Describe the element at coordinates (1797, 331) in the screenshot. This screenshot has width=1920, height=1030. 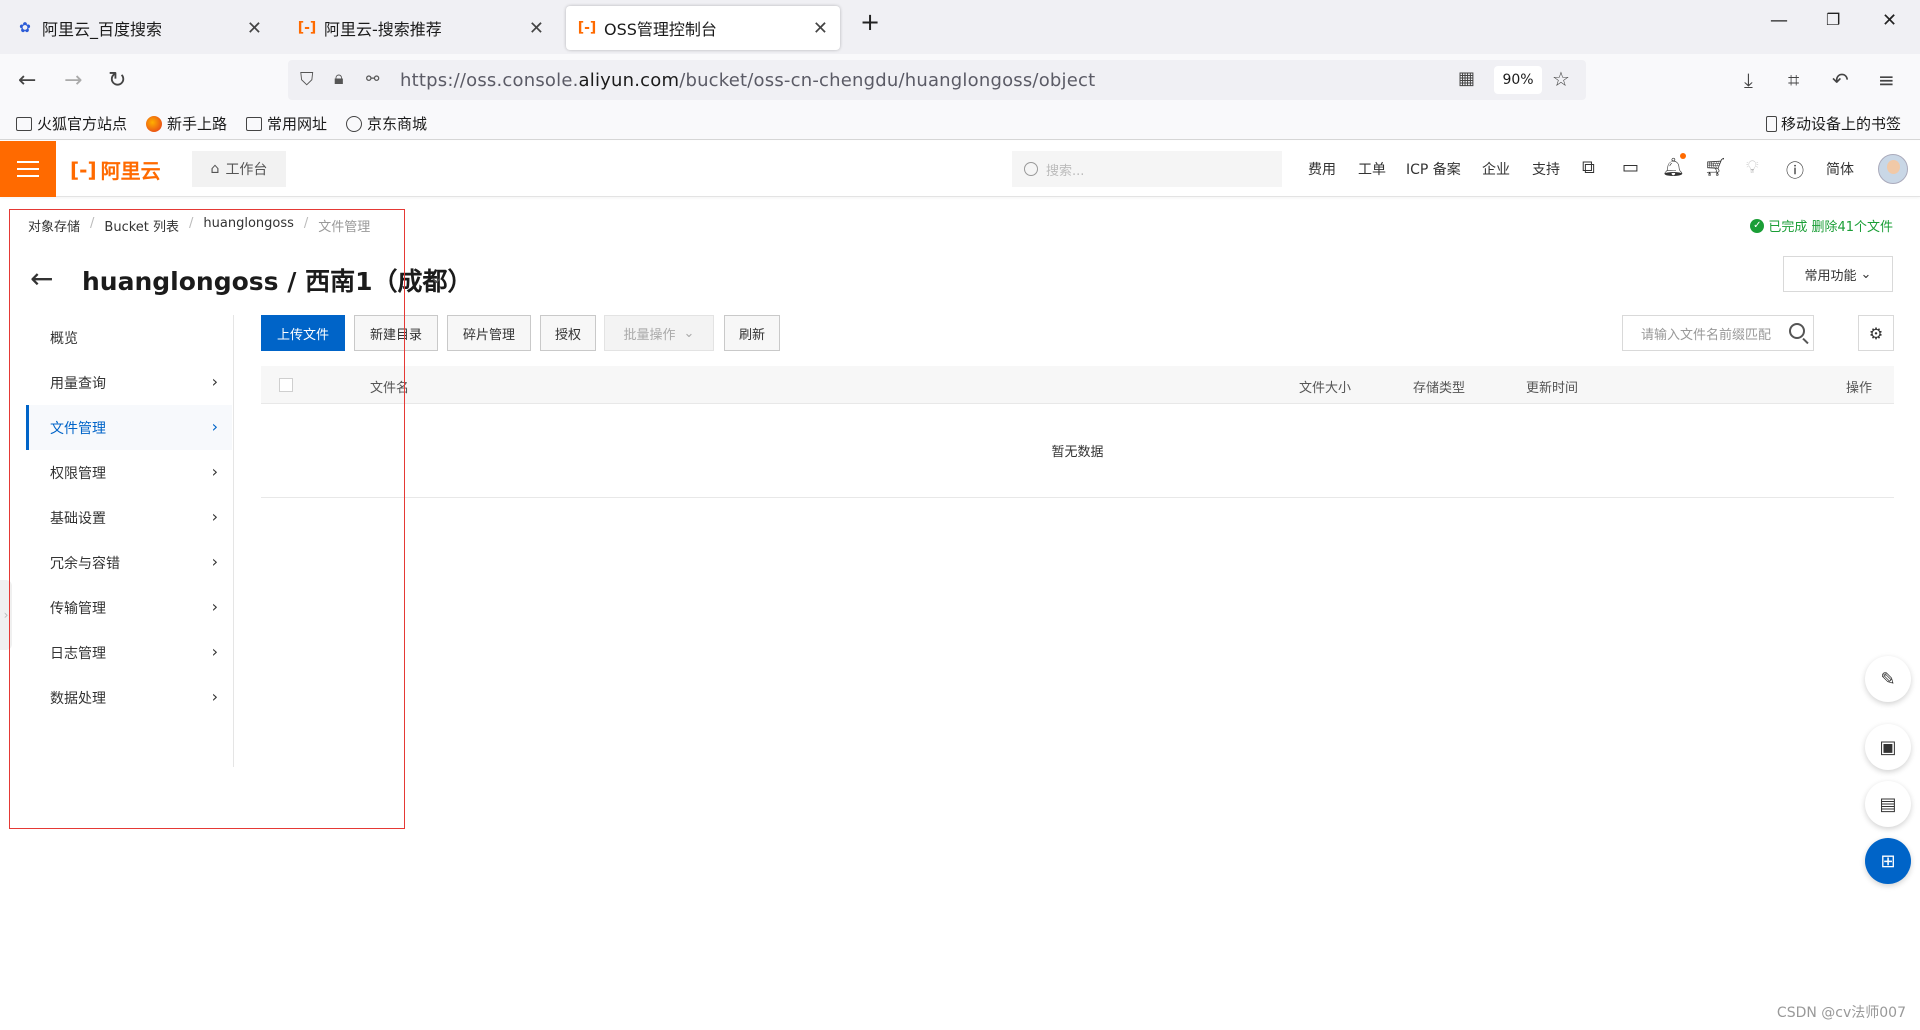
I see `search-icon` at that location.